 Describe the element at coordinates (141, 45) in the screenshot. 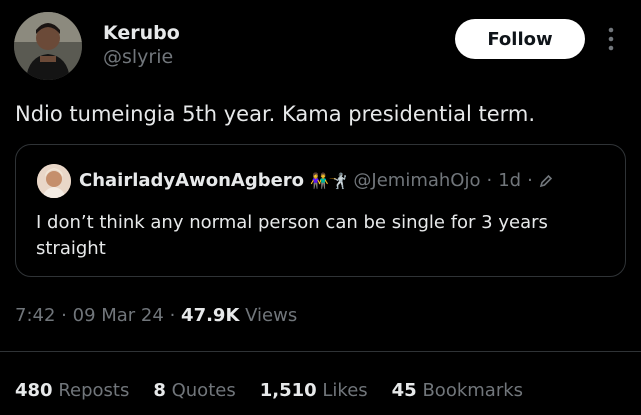

I see `author-info: Kerubo @slyrie` at that location.